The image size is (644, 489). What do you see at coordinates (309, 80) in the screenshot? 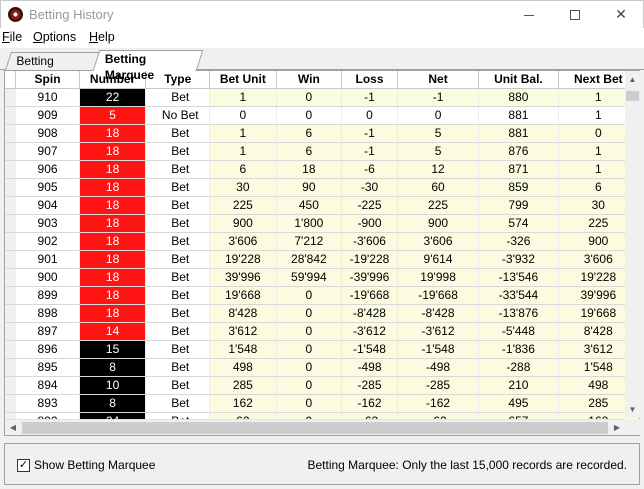
I see `win-header: Win` at bounding box center [309, 80].